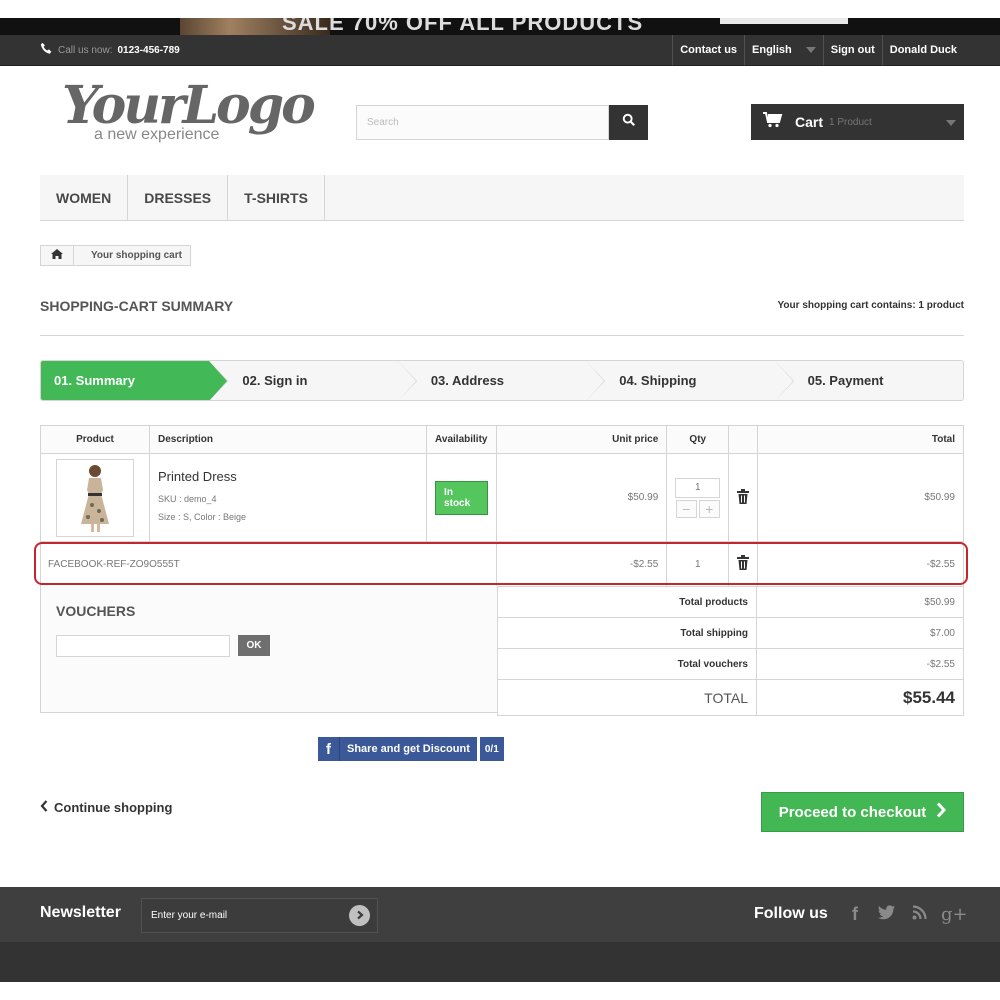 The height and width of the screenshot is (1000, 1000). What do you see at coordinates (462, 497) in the screenshot?
I see `availability-cell: In stock` at bounding box center [462, 497].